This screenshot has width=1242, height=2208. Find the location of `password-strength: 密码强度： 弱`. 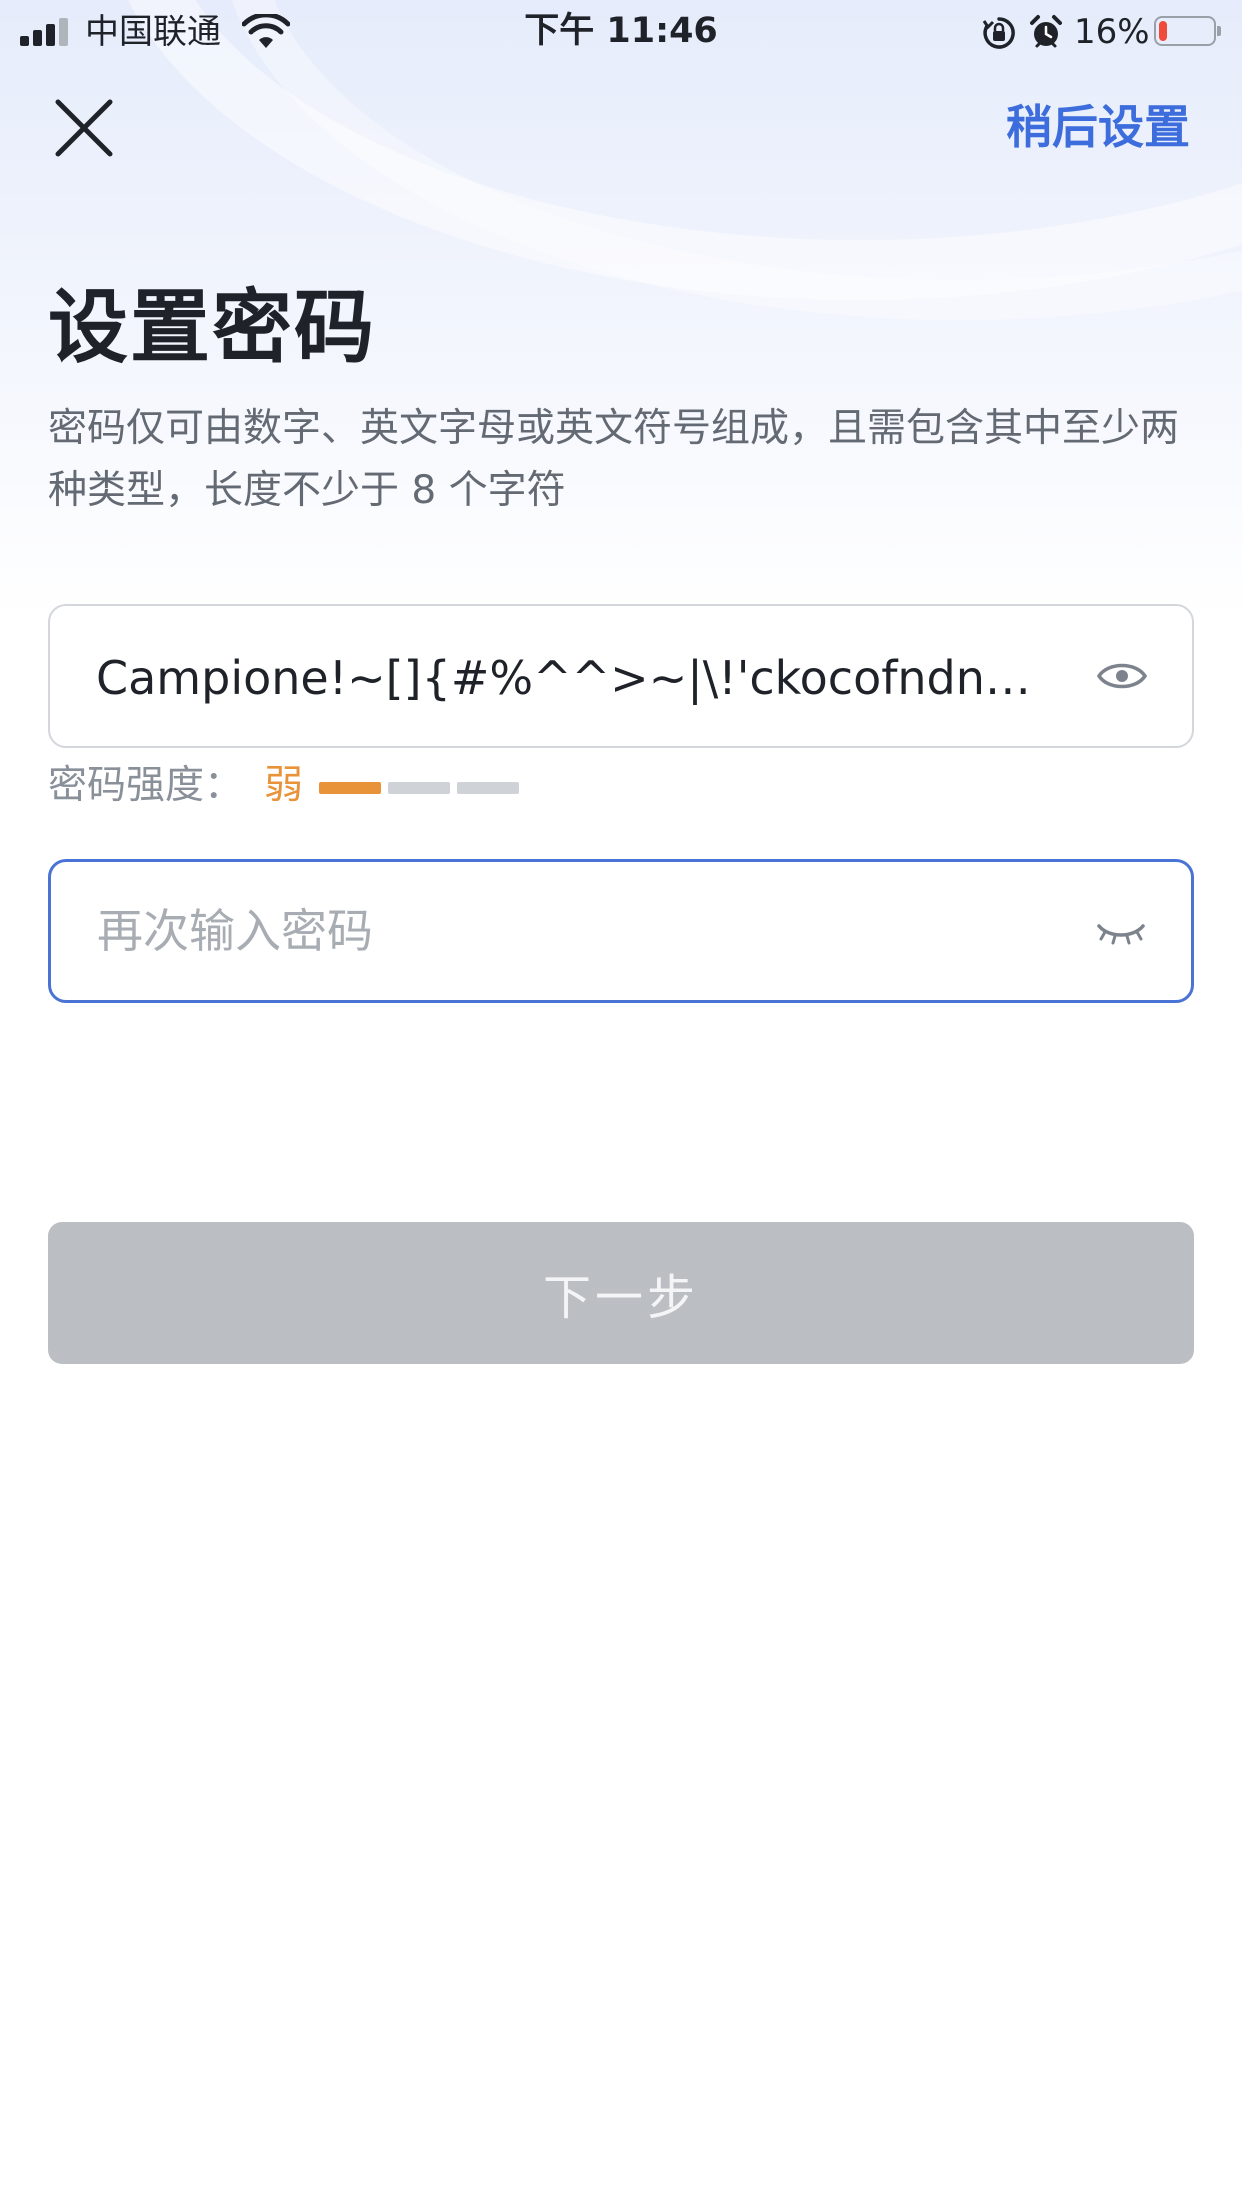

password-strength: 密码强度： 弱 is located at coordinates (348, 786).